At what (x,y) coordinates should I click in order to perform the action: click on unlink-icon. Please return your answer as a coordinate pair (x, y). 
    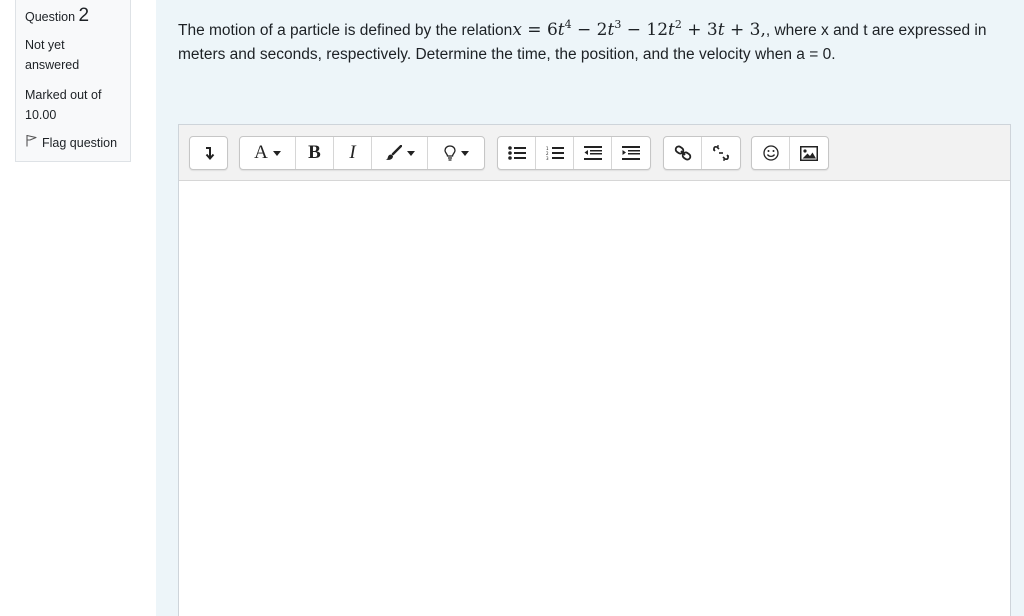
    Looking at the image, I should click on (721, 153).